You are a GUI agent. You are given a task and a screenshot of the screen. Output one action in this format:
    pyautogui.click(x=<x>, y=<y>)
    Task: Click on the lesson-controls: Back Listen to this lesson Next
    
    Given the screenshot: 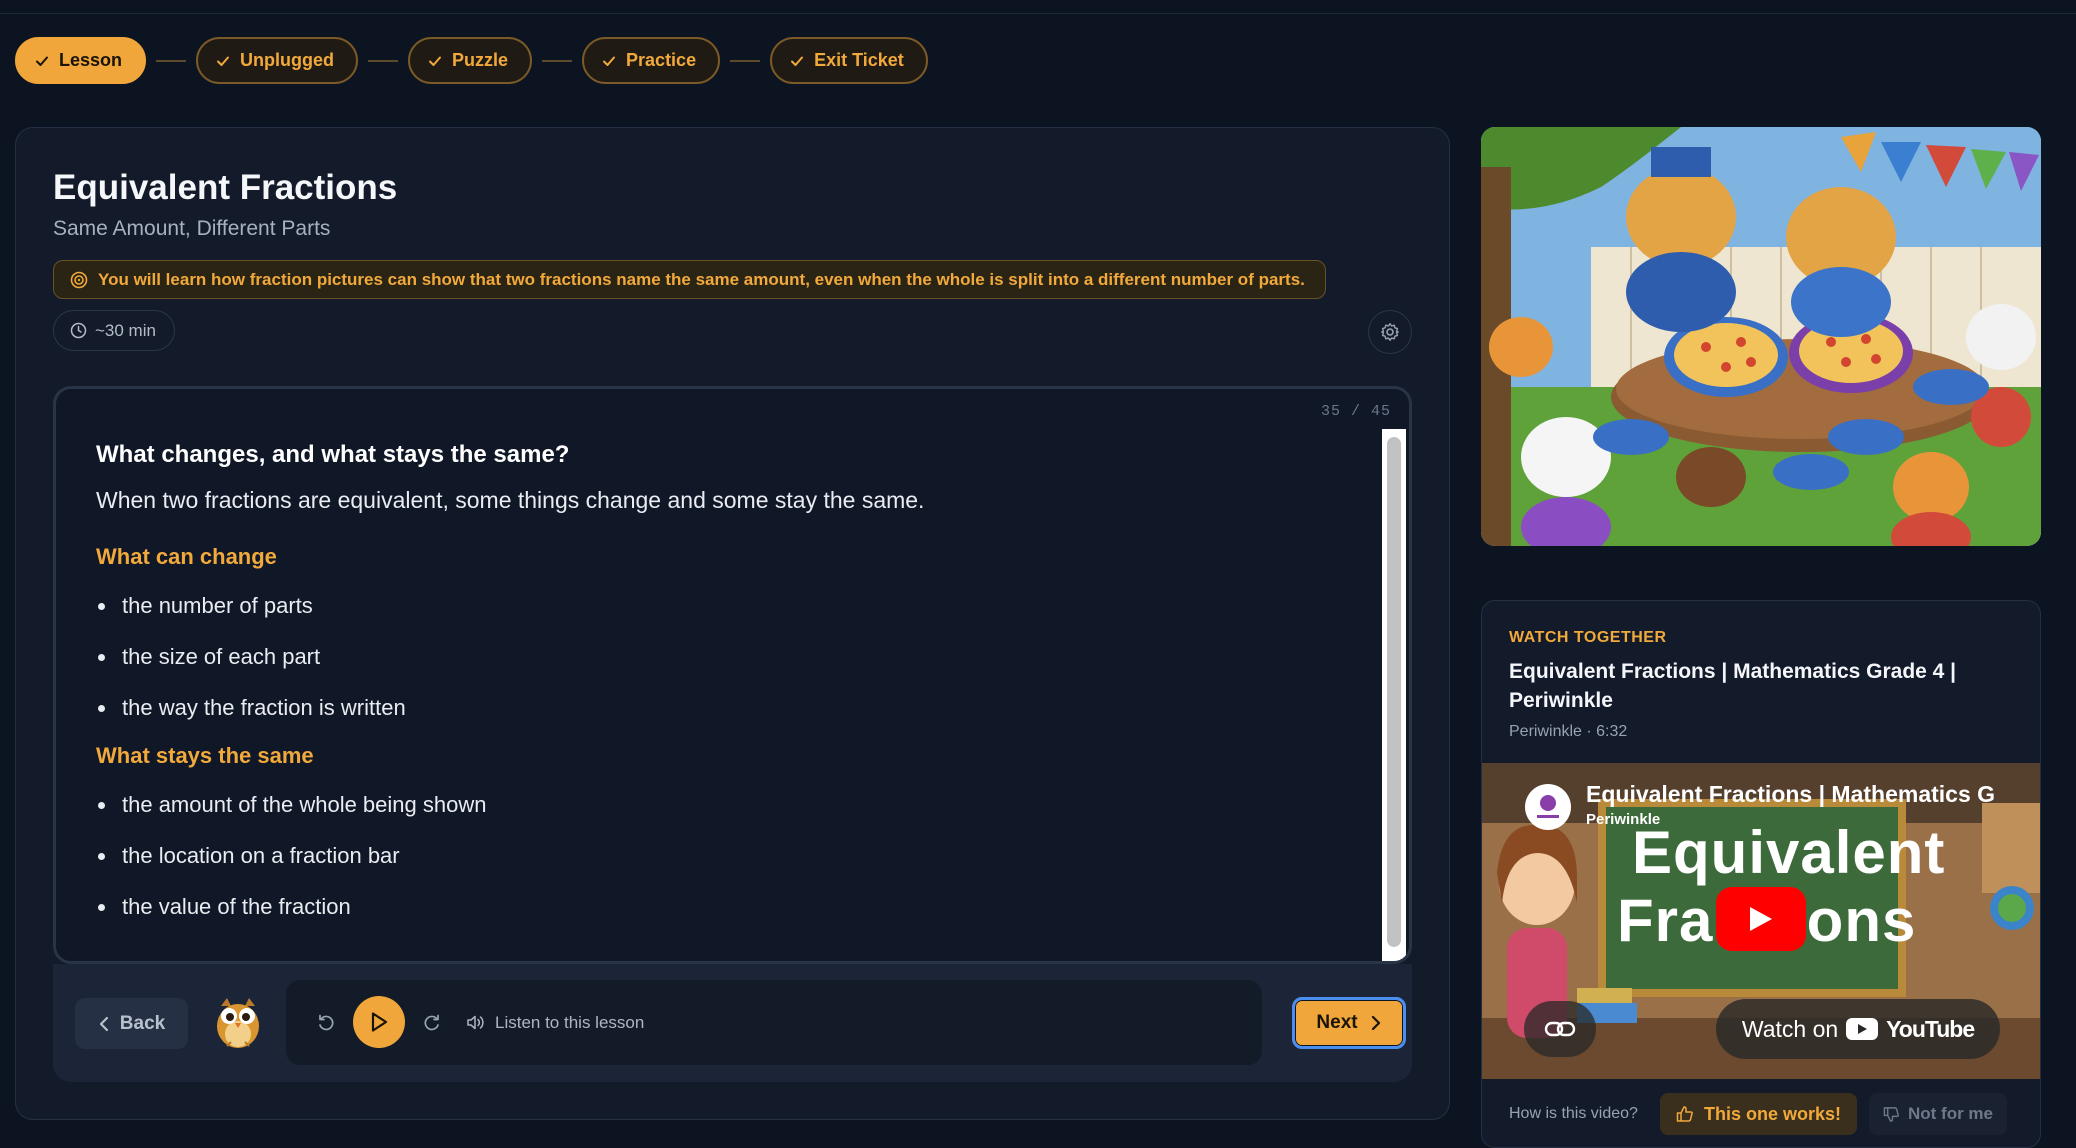 What is the action you would take?
    pyautogui.click(x=732, y=1023)
    